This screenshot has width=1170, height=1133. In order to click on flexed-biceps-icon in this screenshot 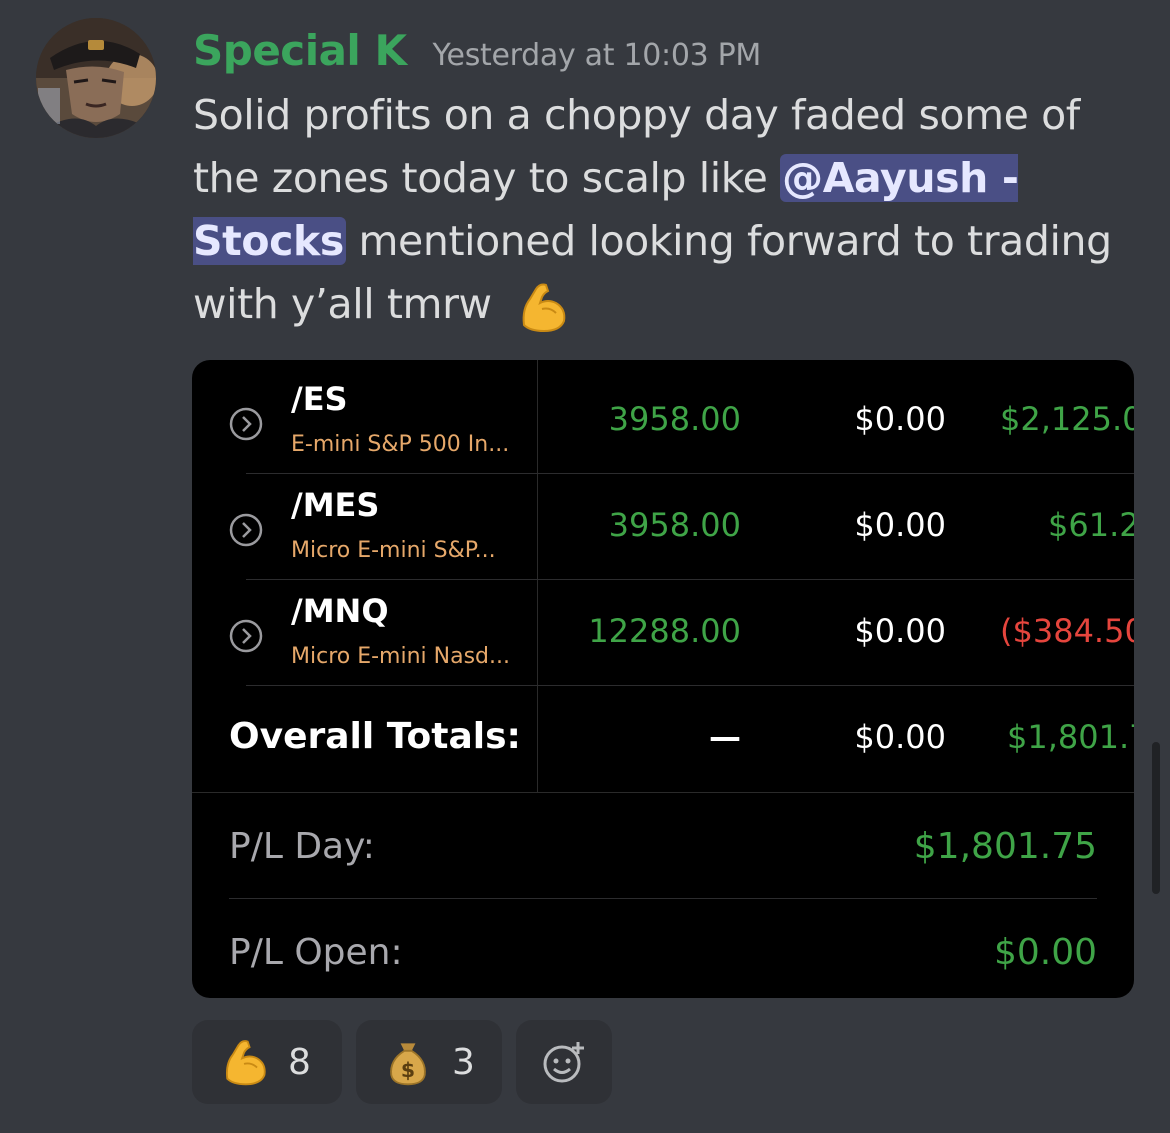, I will do `click(246, 1063)`.